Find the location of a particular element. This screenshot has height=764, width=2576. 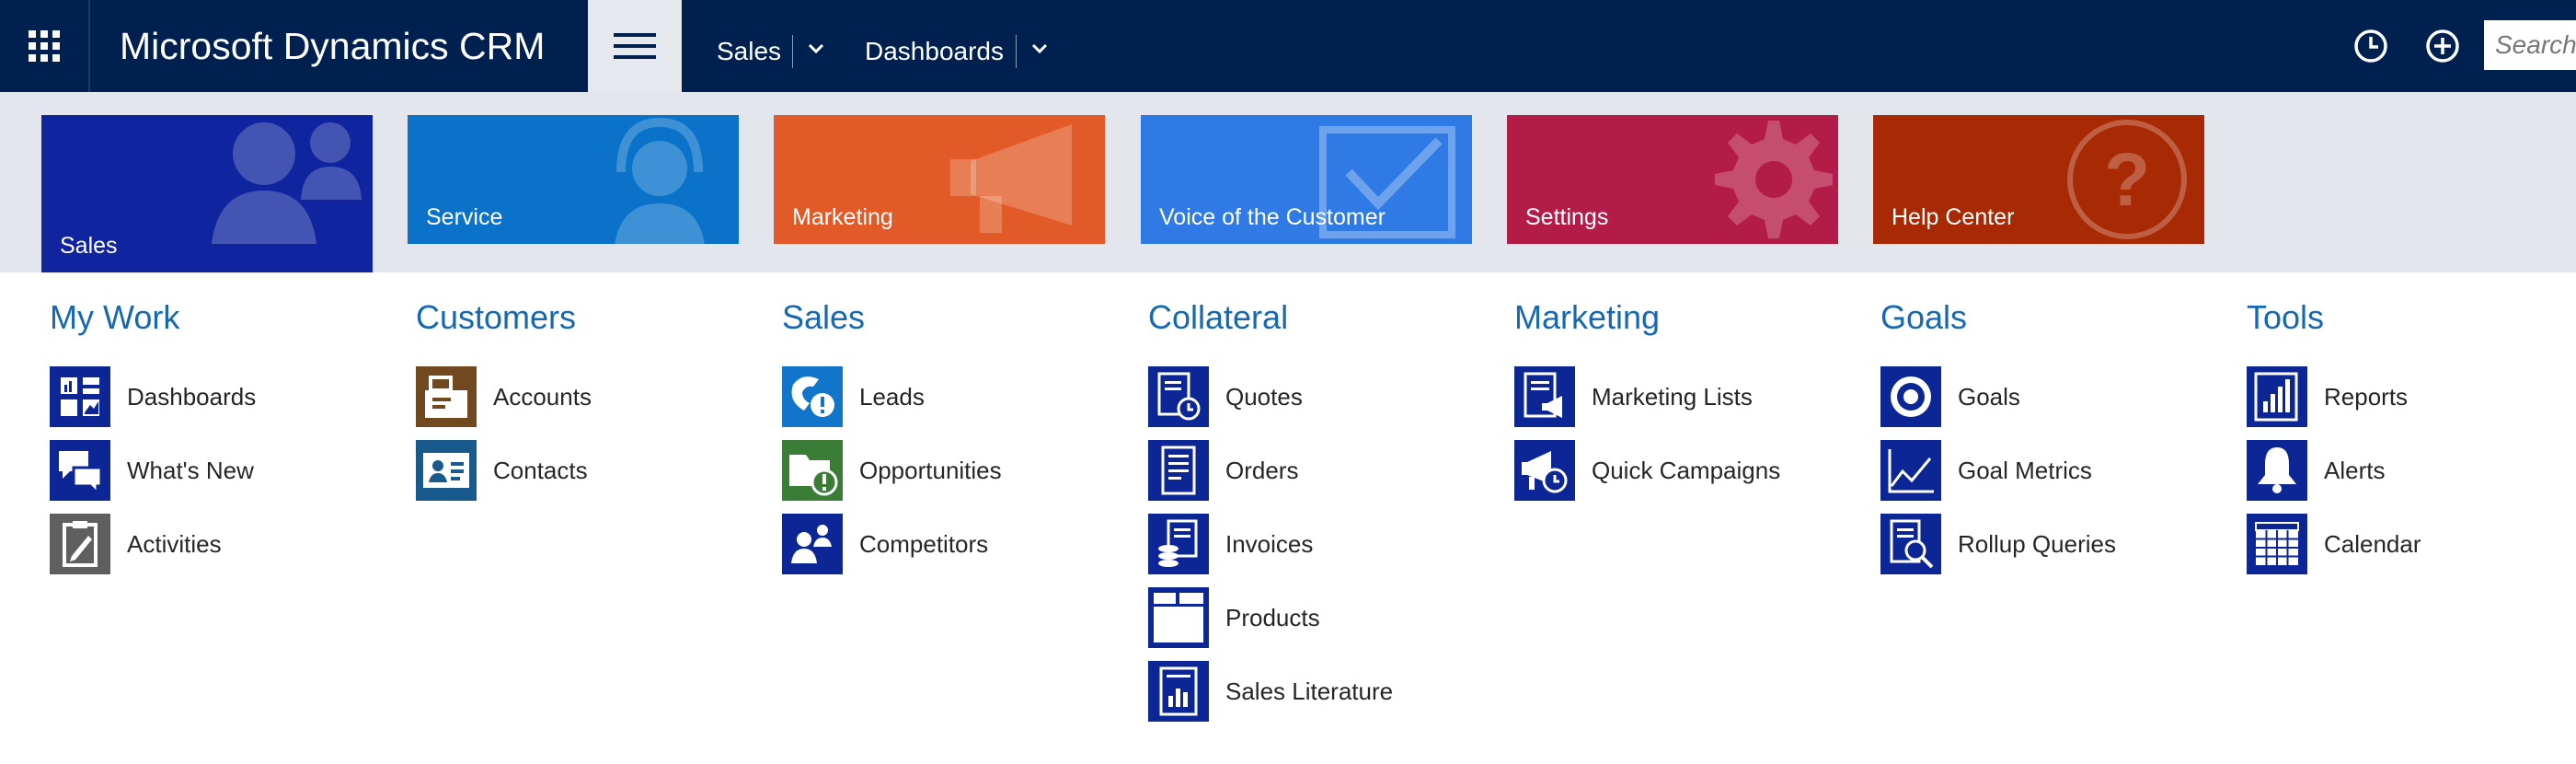

target-icon is located at coordinates (1910, 396).